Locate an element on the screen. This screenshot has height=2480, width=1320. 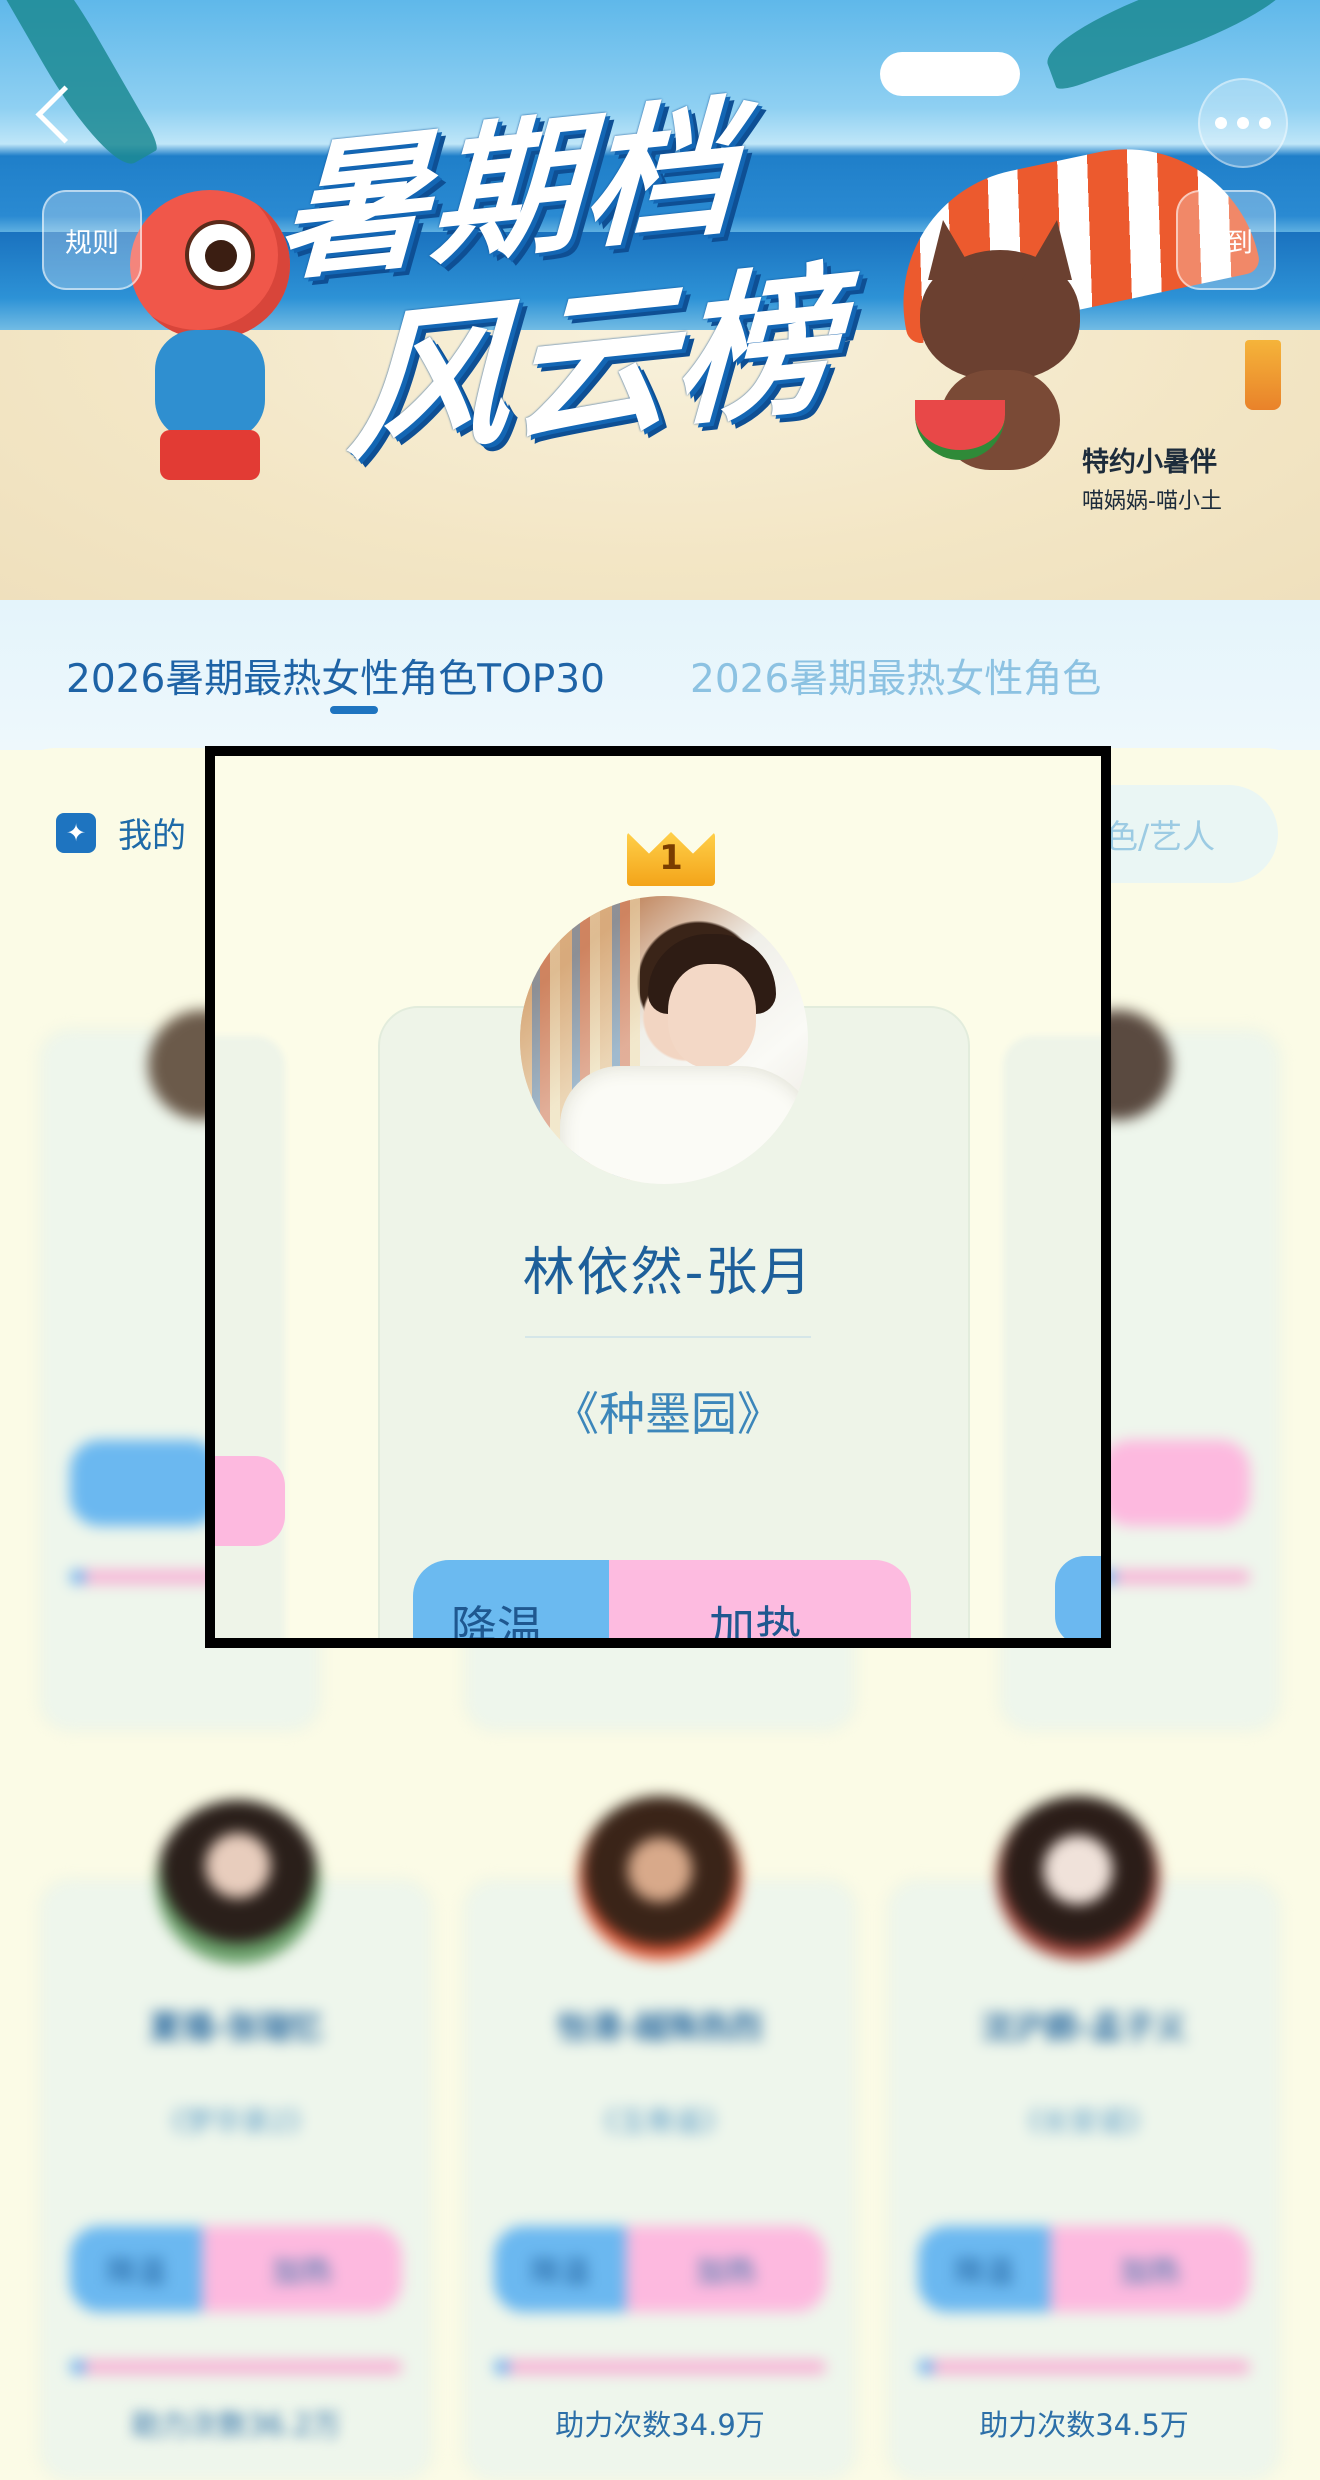
support-count: 助力次数36.2万 is located at coordinates (236, 2425).